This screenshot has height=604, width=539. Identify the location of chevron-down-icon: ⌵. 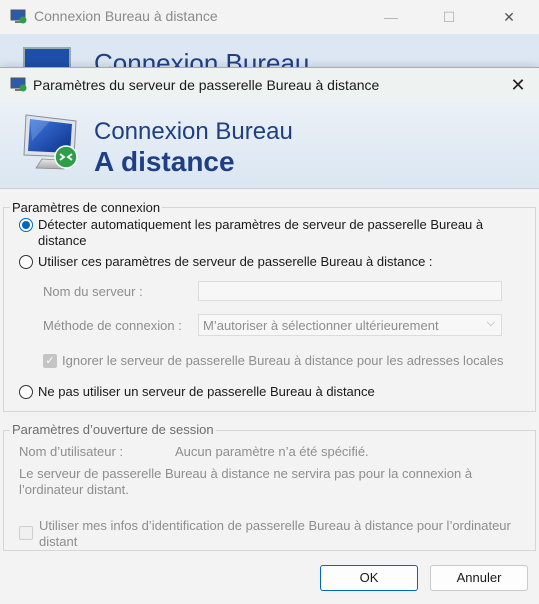
(490, 323).